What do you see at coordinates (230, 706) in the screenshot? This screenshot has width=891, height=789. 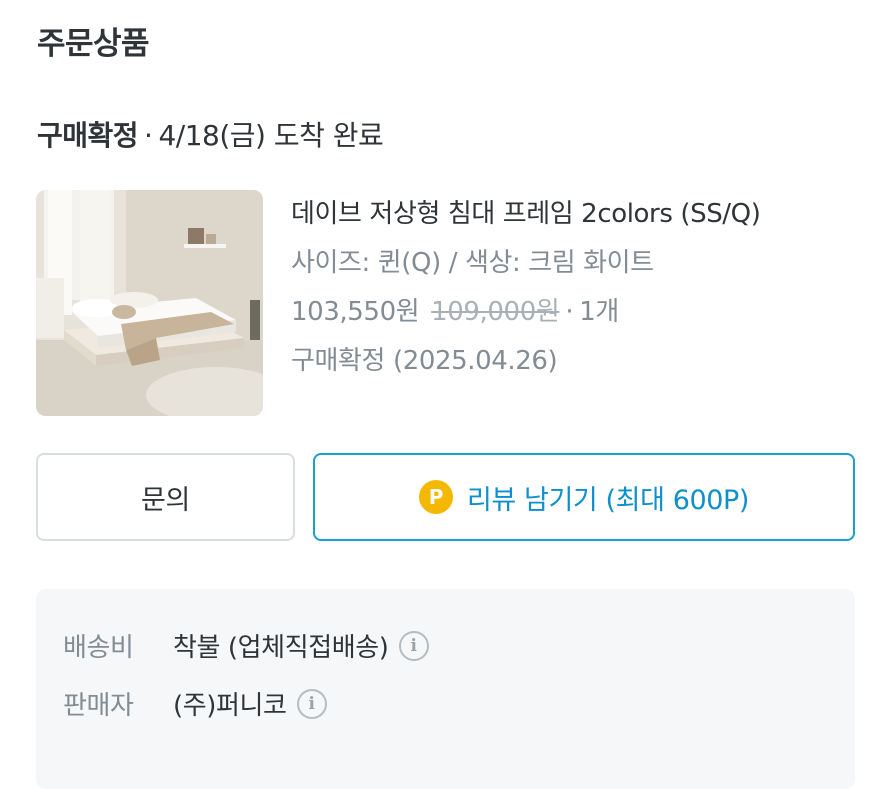 I see `seller-value: (주)퍼니코` at bounding box center [230, 706].